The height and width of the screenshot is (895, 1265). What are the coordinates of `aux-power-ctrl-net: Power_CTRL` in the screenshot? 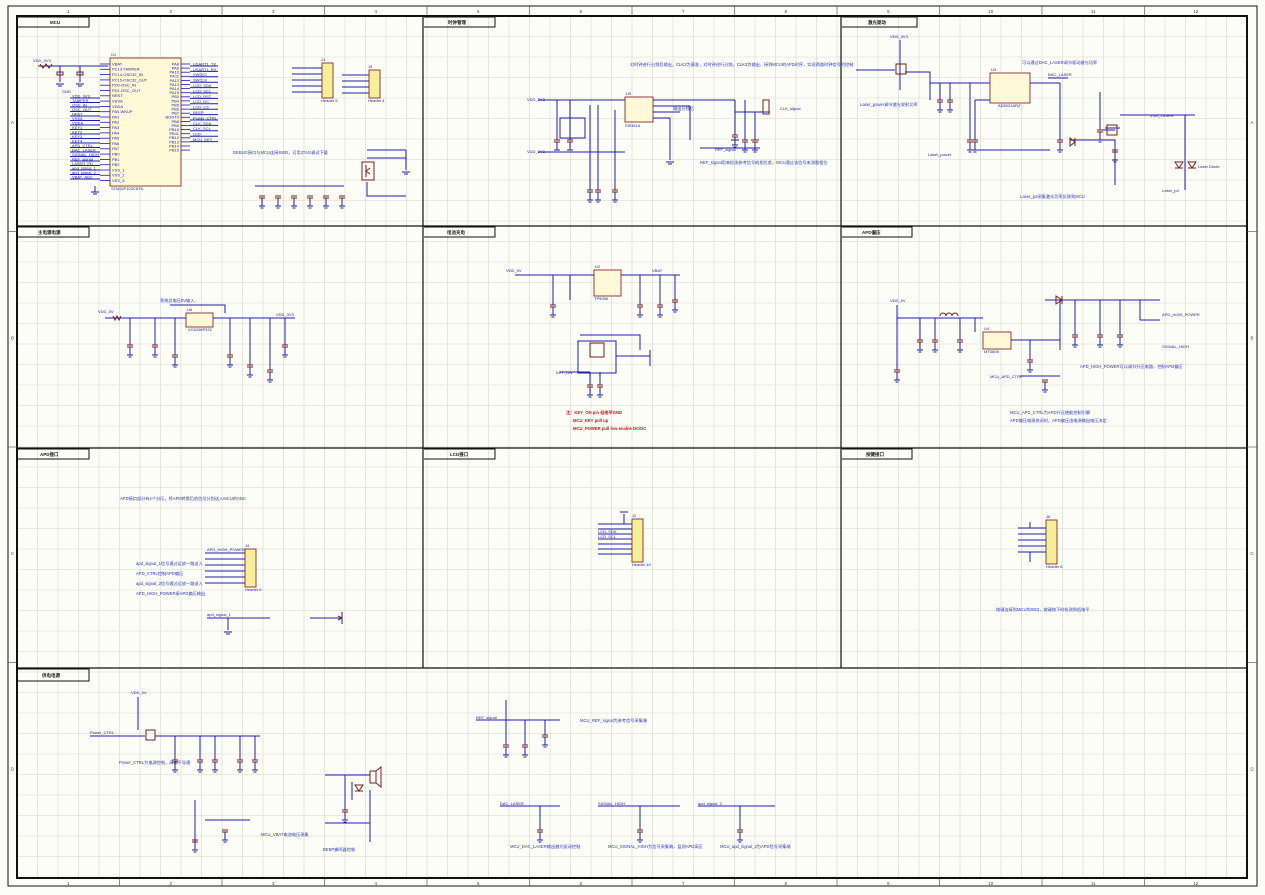 It's located at (102, 732).